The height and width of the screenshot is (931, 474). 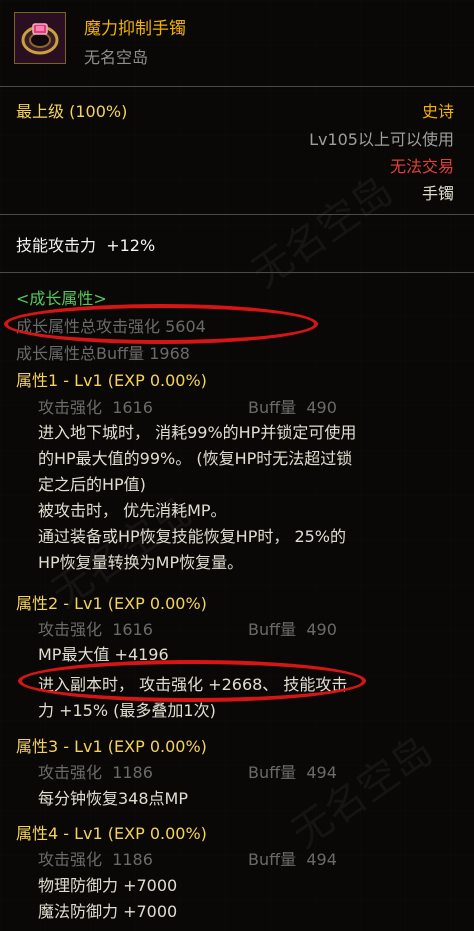 What do you see at coordinates (116, 57) in the screenshot?
I see `item-source: 无名空岛` at bounding box center [116, 57].